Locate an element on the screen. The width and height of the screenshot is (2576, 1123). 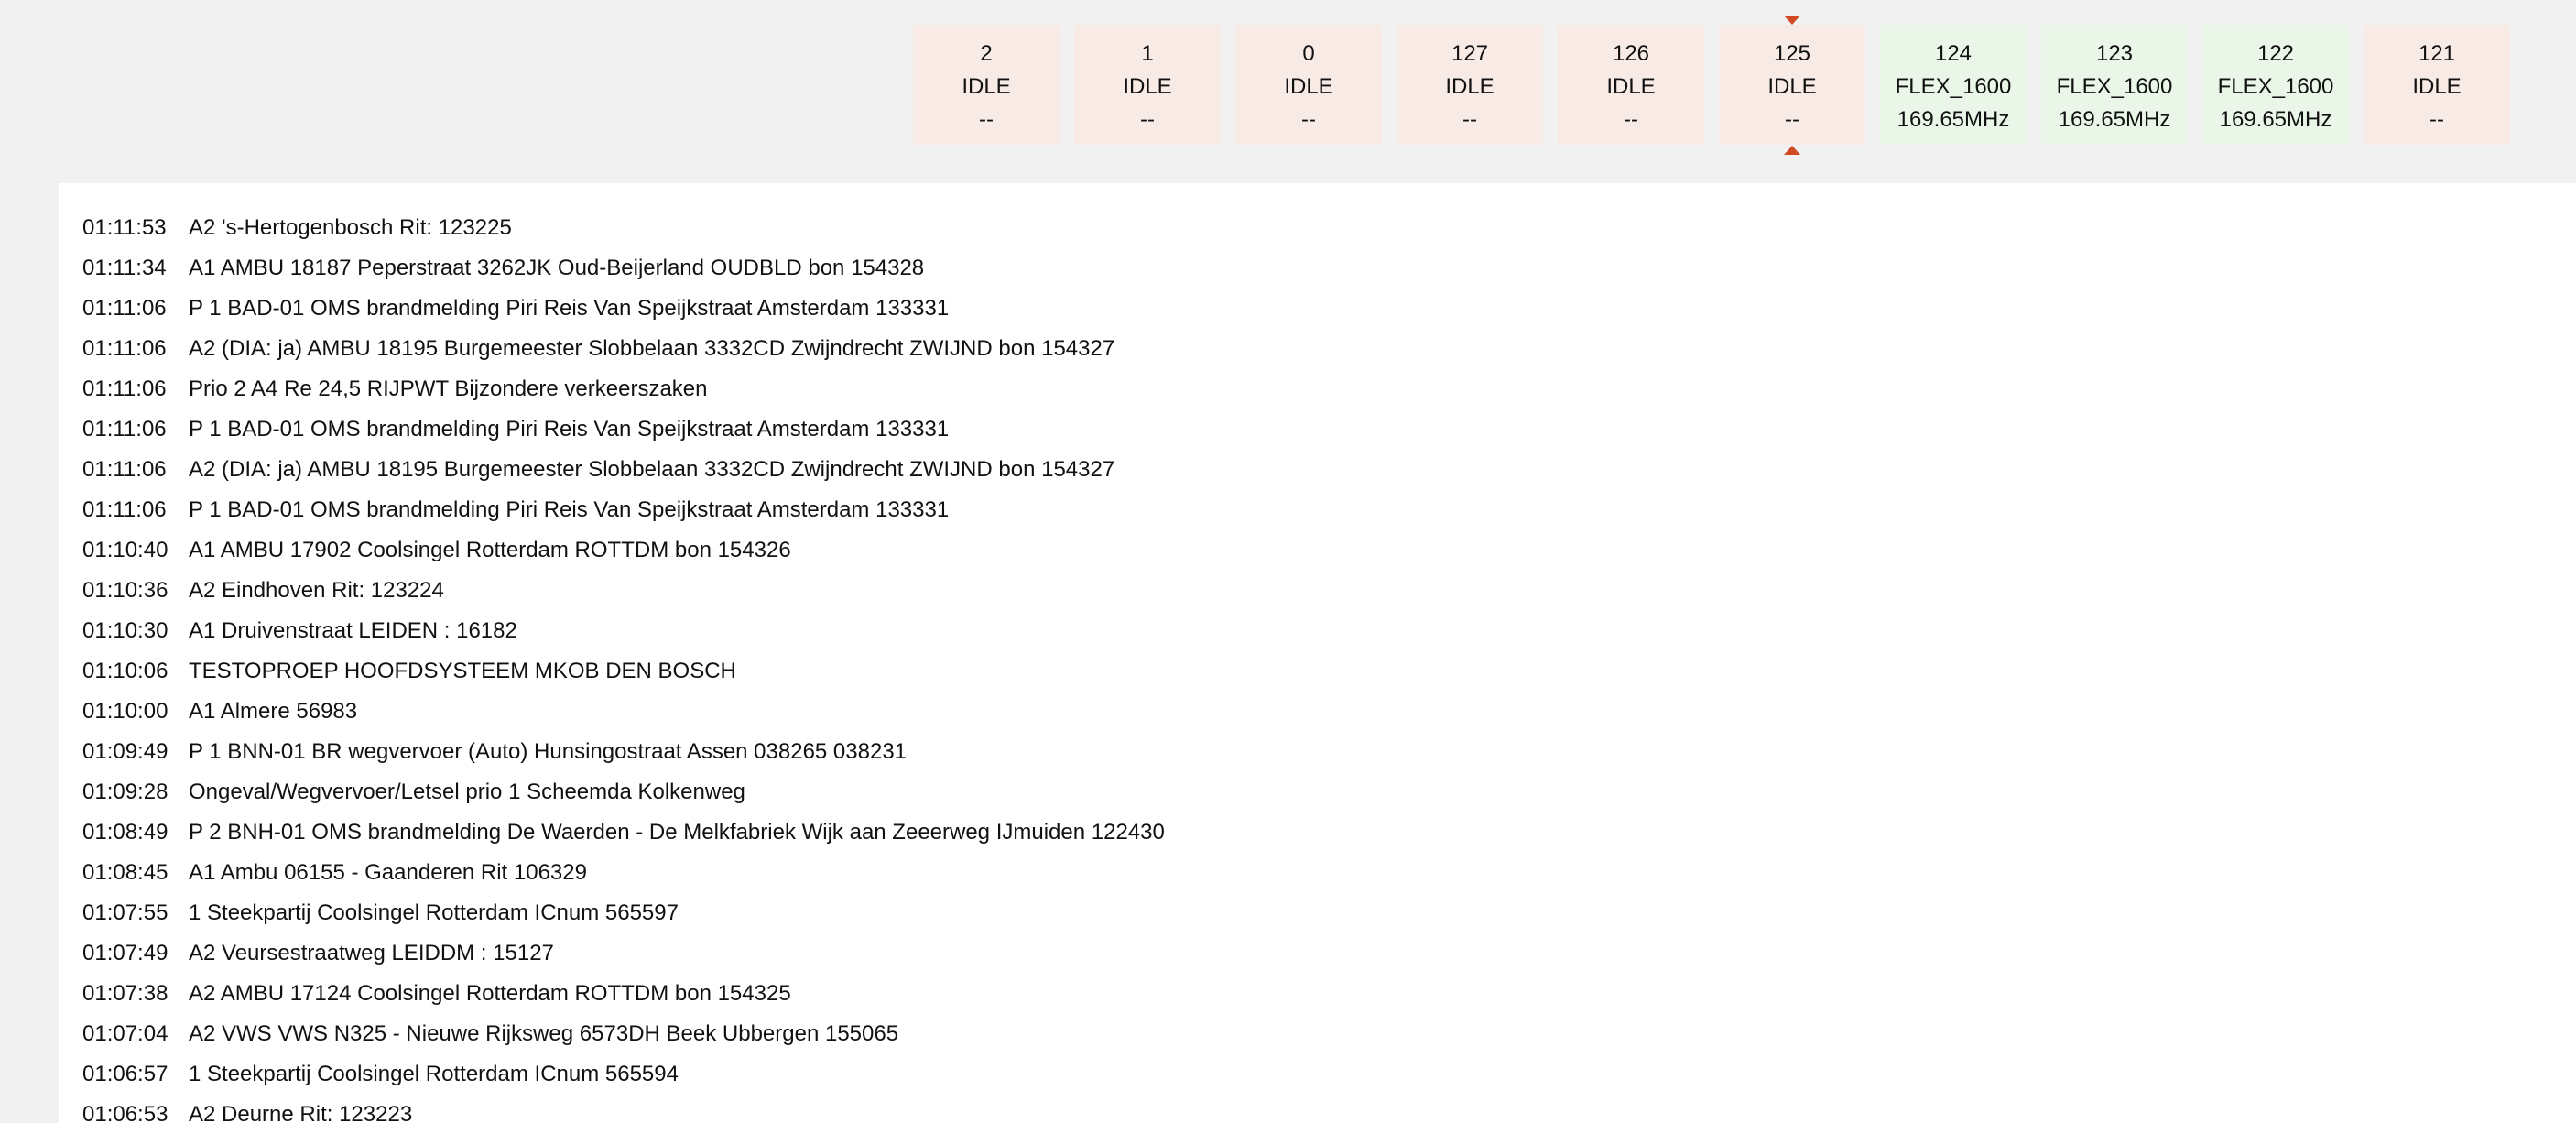
channel-id: 1 is located at coordinates (1147, 53).